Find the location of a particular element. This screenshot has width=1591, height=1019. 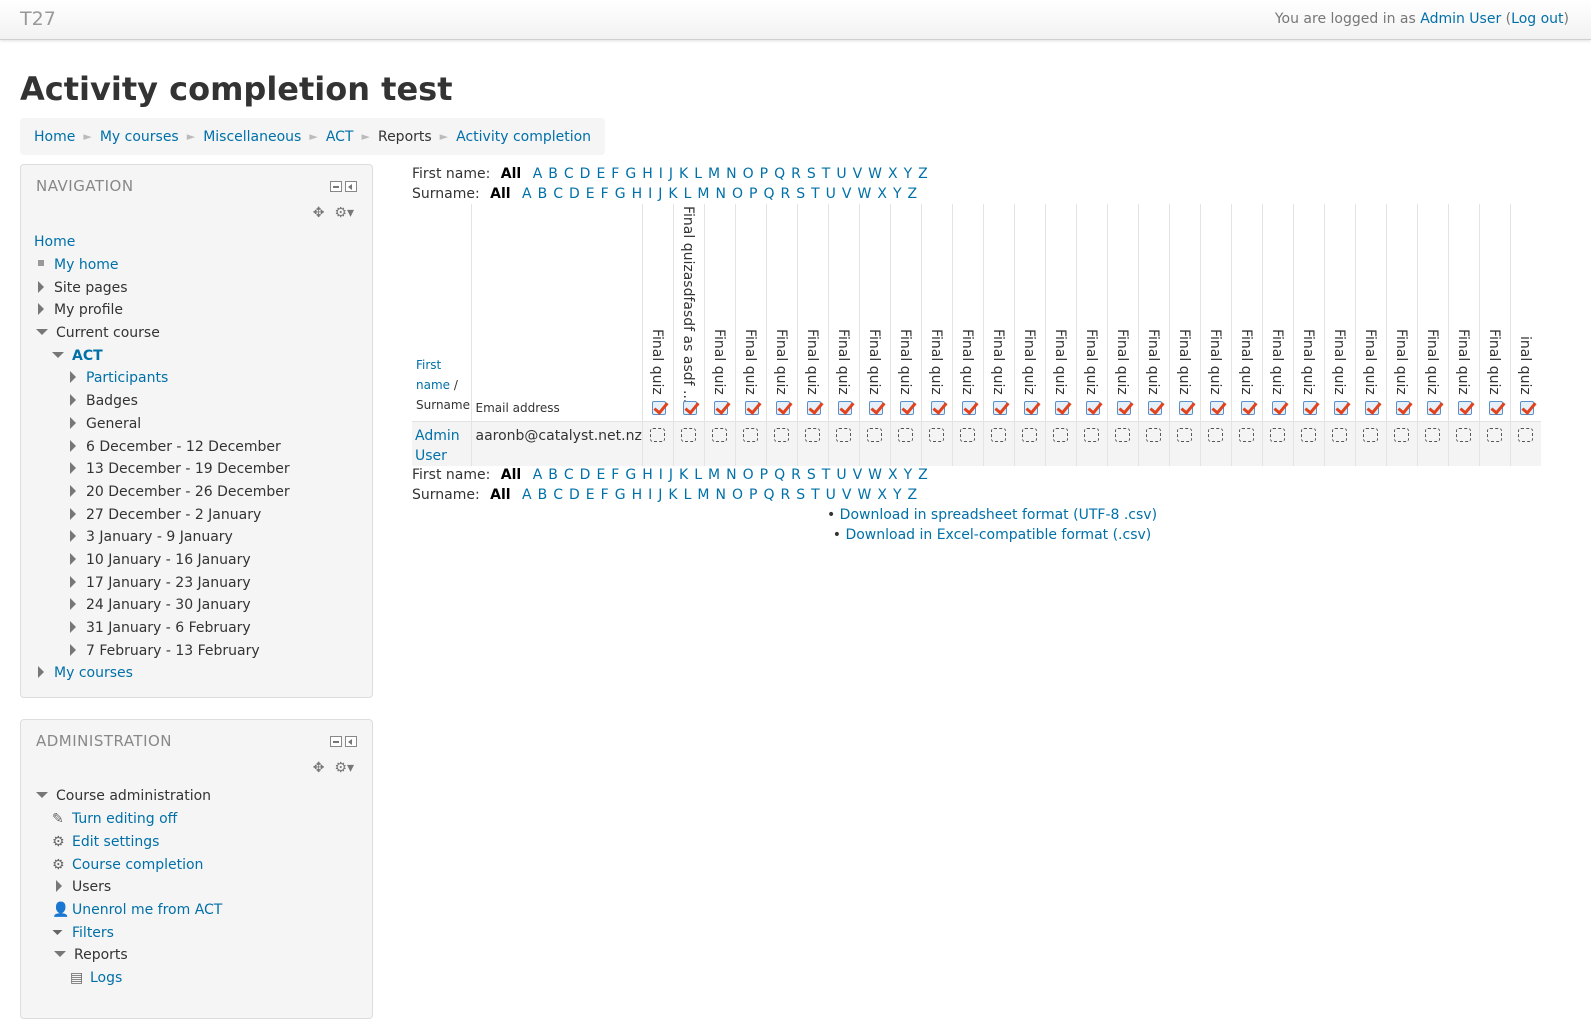

logout-link: Log out is located at coordinates (1537, 19).